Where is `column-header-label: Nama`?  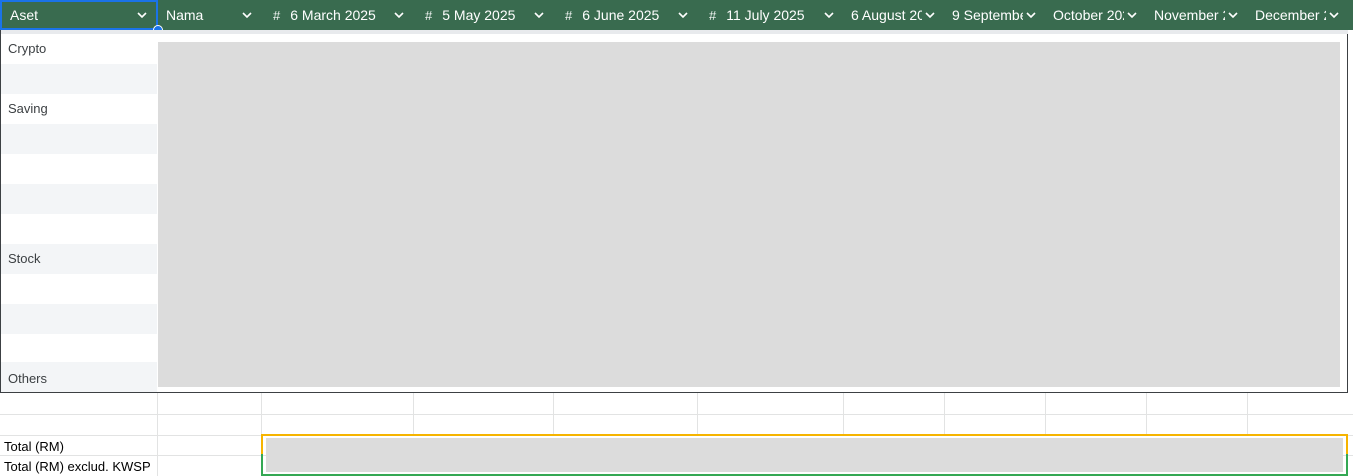 column-header-label: Nama is located at coordinates (185, 15).